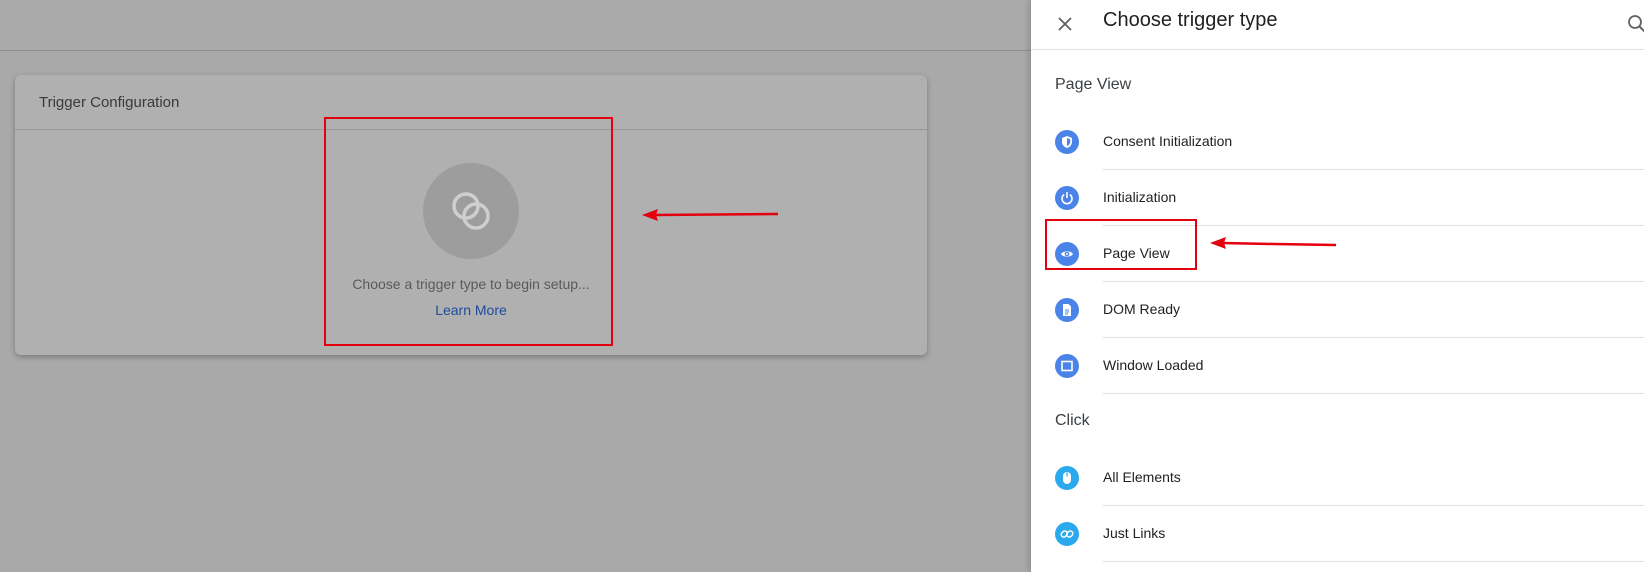  Describe the element at coordinates (1337, 478) in the screenshot. I see `trigger-item-all-elements: All Elements` at that location.